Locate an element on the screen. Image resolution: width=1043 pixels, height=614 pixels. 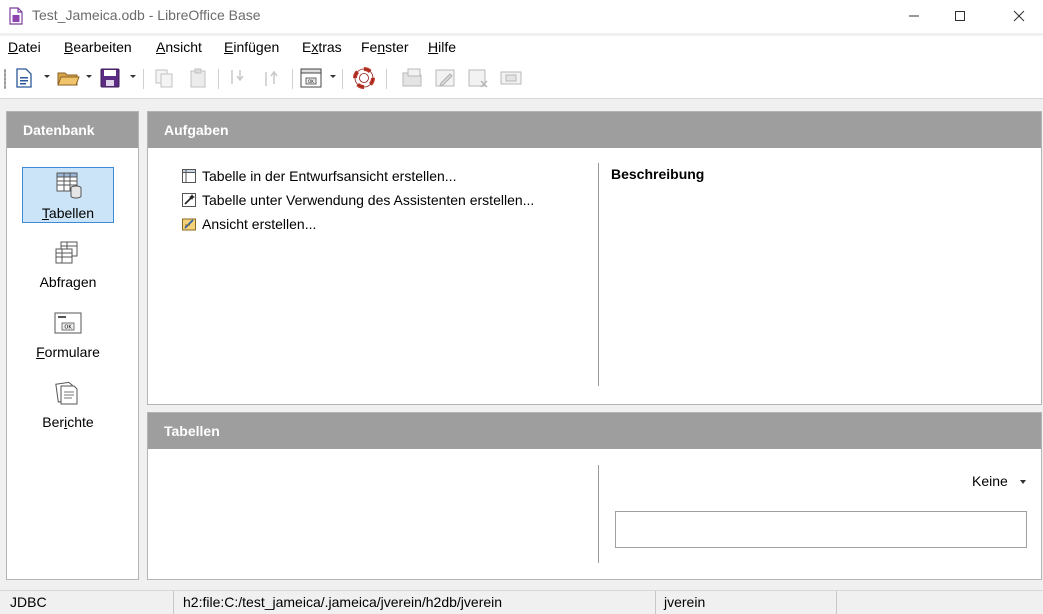
menu-fenster: Fenster is located at coordinates (384, 47).